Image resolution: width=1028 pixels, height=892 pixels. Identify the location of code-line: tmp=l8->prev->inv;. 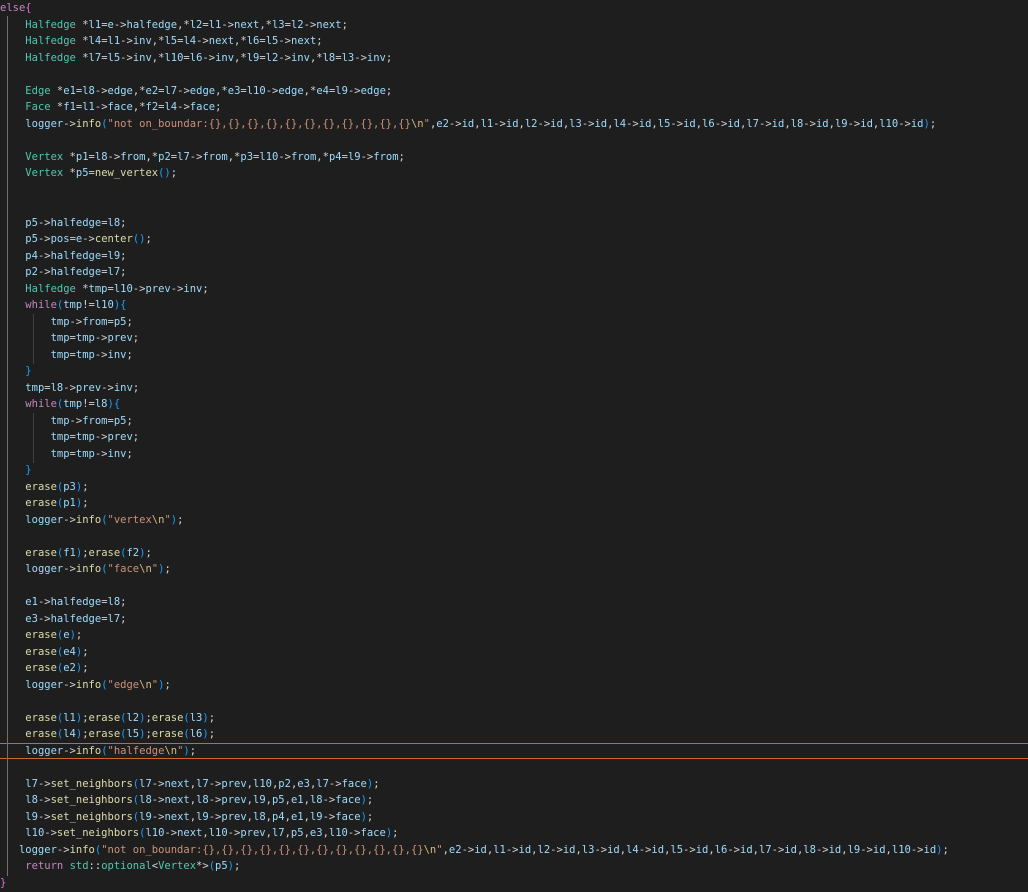
(514, 388).